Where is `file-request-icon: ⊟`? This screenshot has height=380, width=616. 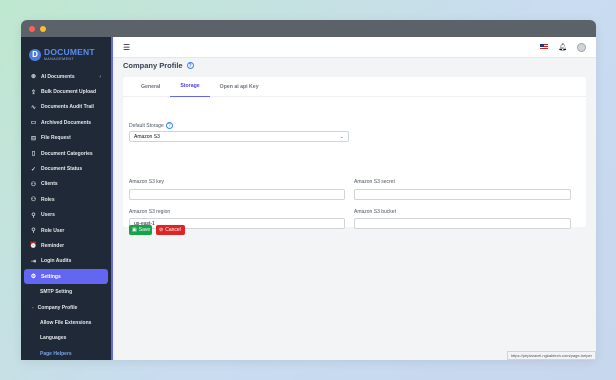
file-request-icon: ⊟ is located at coordinates (33, 138).